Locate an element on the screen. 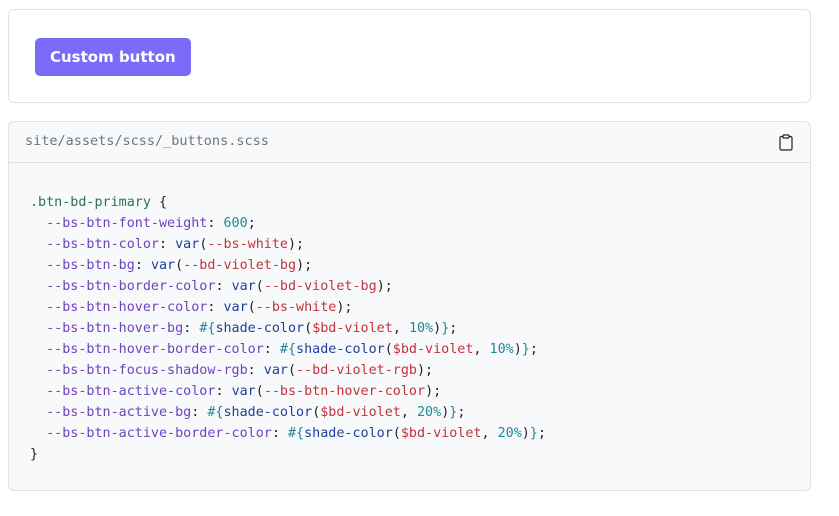 The height and width of the screenshot is (516, 839). code-line: --bs-btn-hover-color: var(--bs-white); is located at coordinates (410, 307).